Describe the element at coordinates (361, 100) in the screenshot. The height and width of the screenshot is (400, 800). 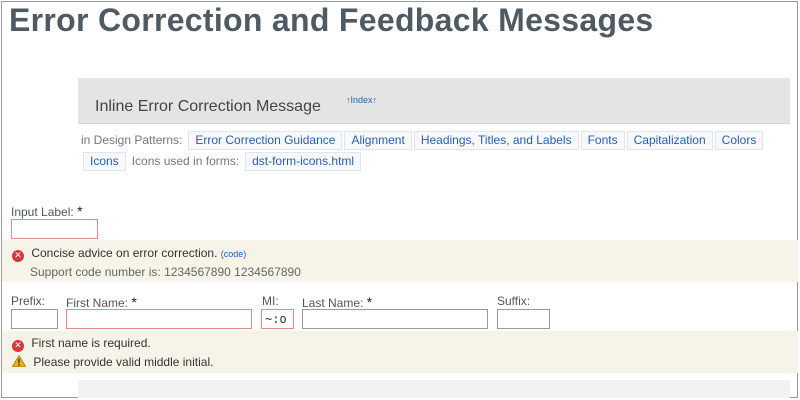
I see `index-link: ↑Index↑` at that location.